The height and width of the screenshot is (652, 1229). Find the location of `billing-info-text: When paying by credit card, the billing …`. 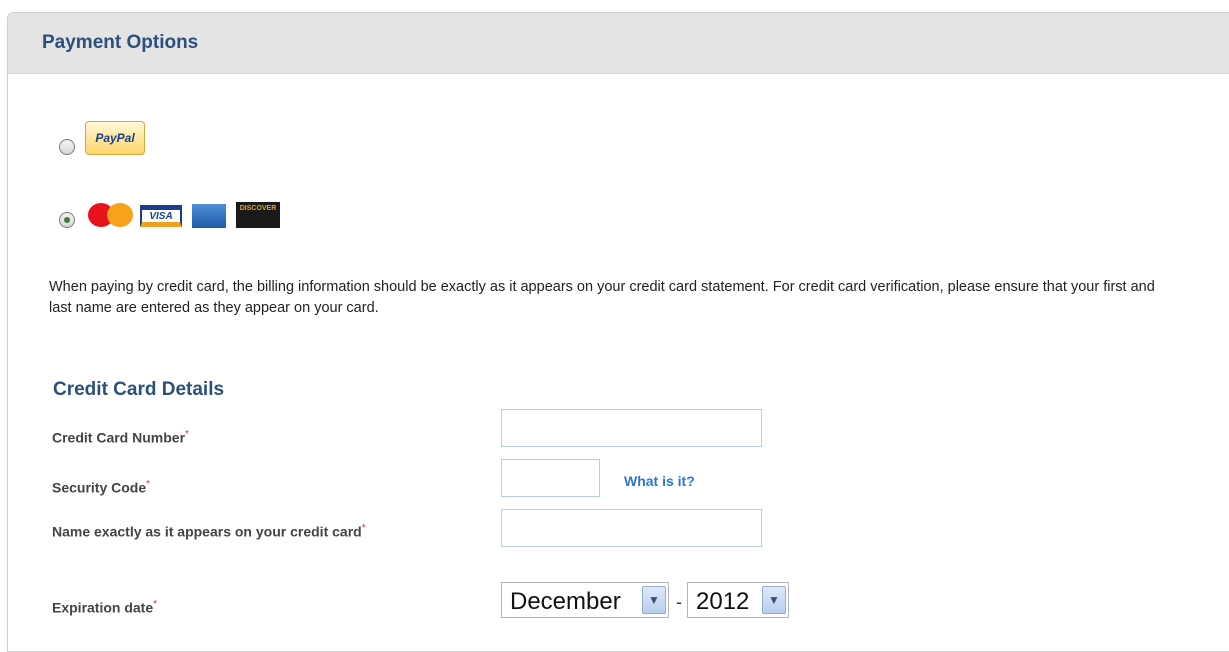

billing-info-text: When paying by credit card, the billing … is located at coordinates (602, 297).